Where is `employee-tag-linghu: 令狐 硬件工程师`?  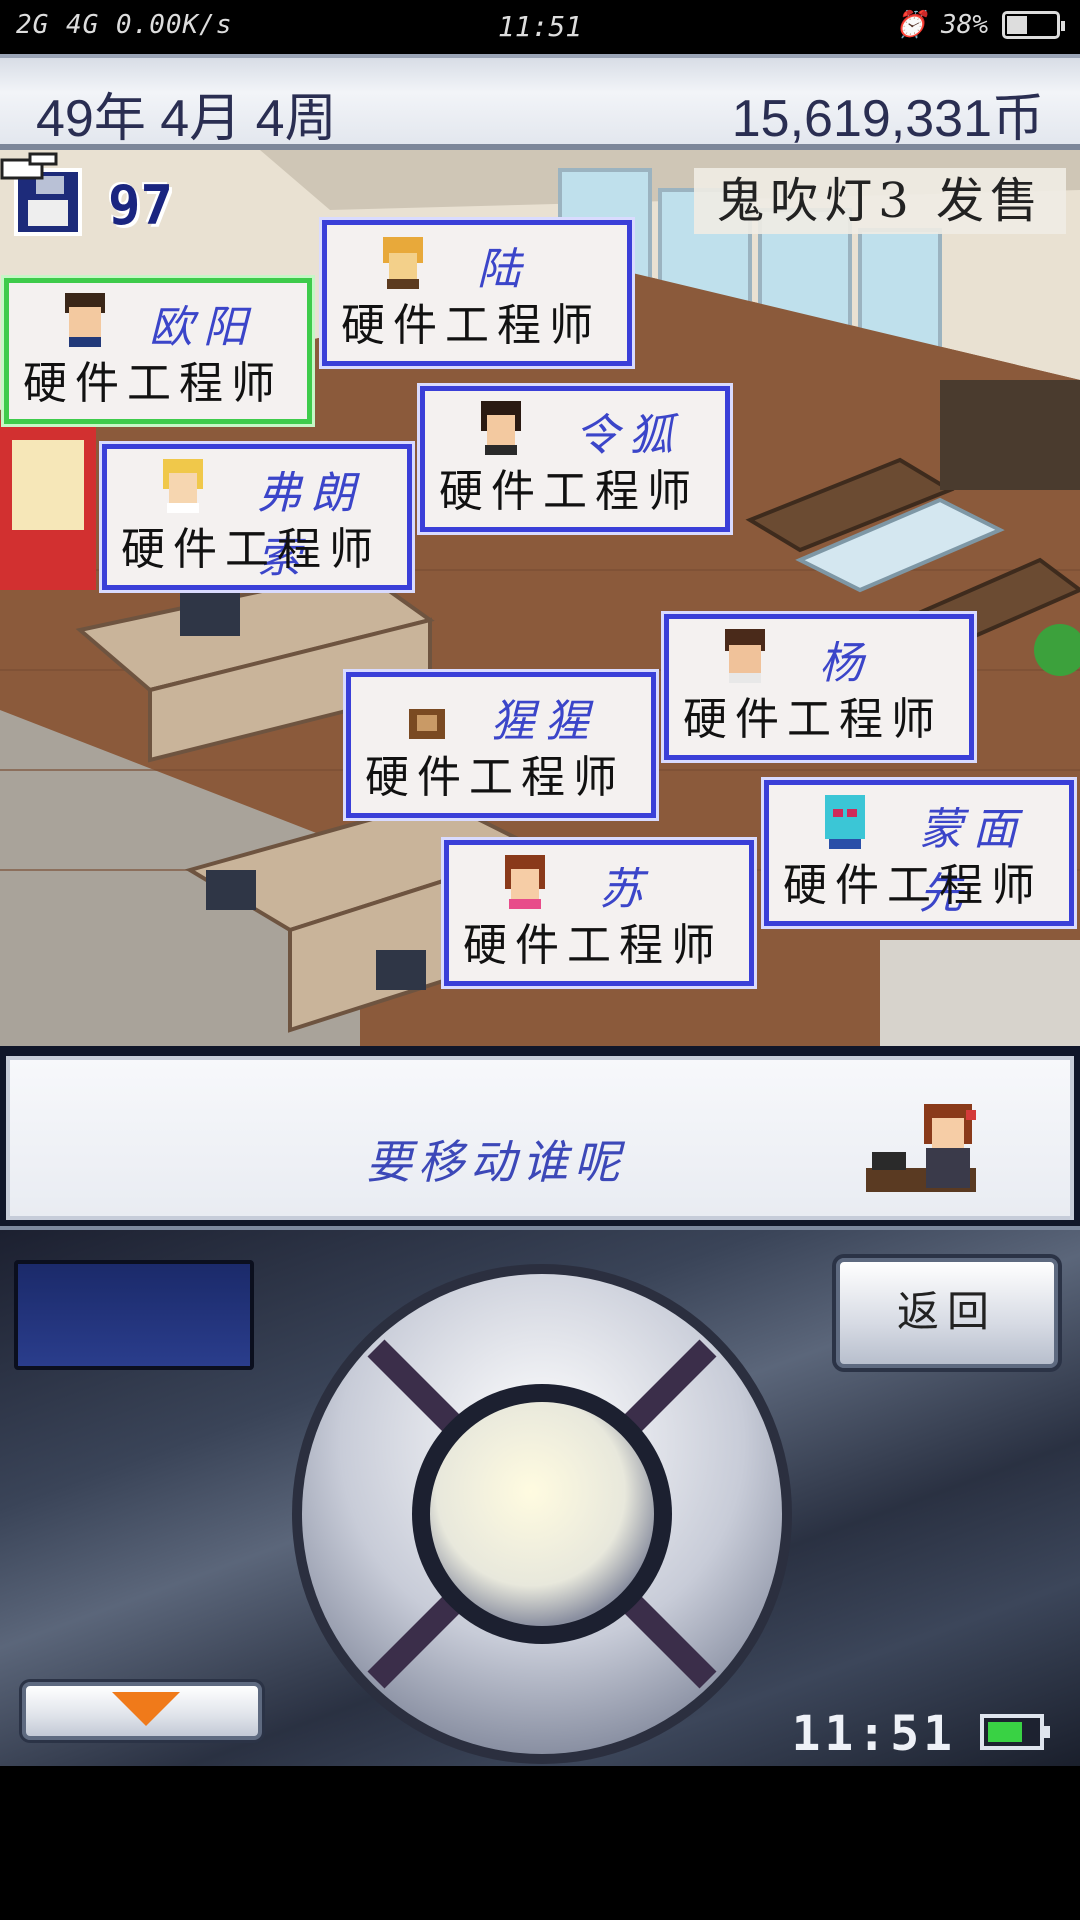 employee-tag-linghu: 令狐 硬件工程师 is located at coordinates (575, 459).